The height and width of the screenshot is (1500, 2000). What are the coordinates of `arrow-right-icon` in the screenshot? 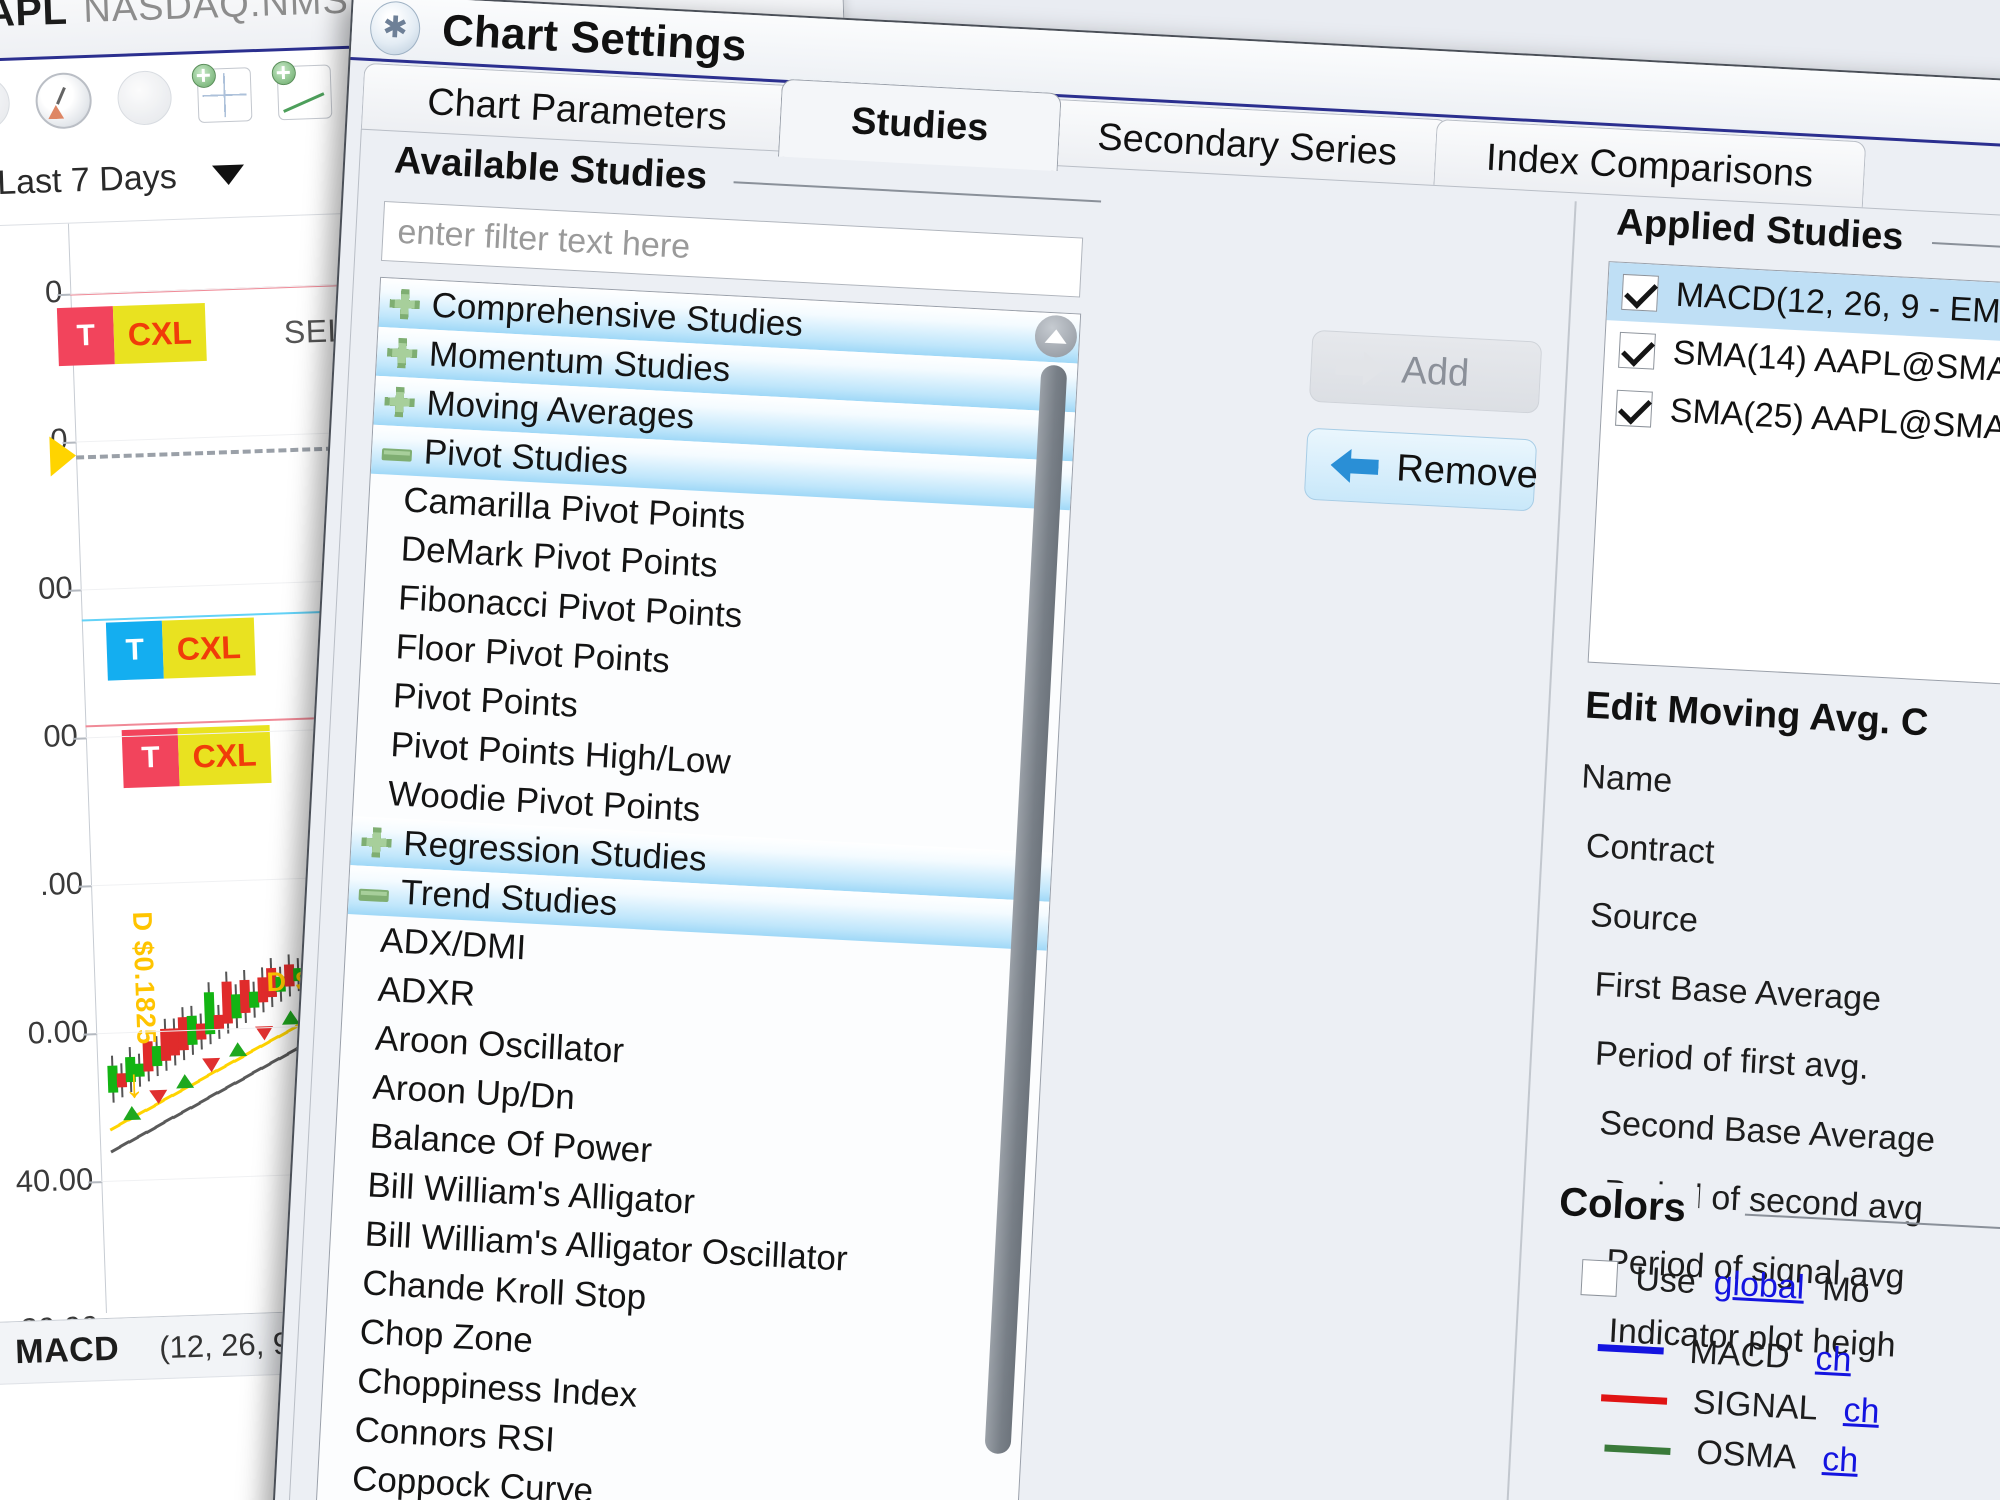 It's located at (1360, 368).